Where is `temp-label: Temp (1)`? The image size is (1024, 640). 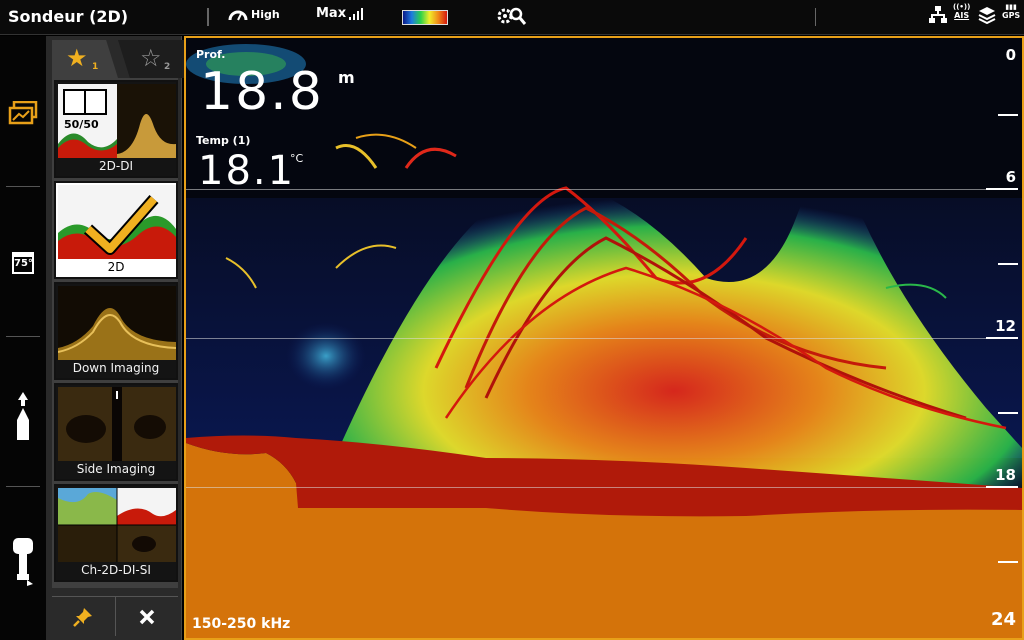
temp-label: Temp (1) is located at coordinates (223, 140).